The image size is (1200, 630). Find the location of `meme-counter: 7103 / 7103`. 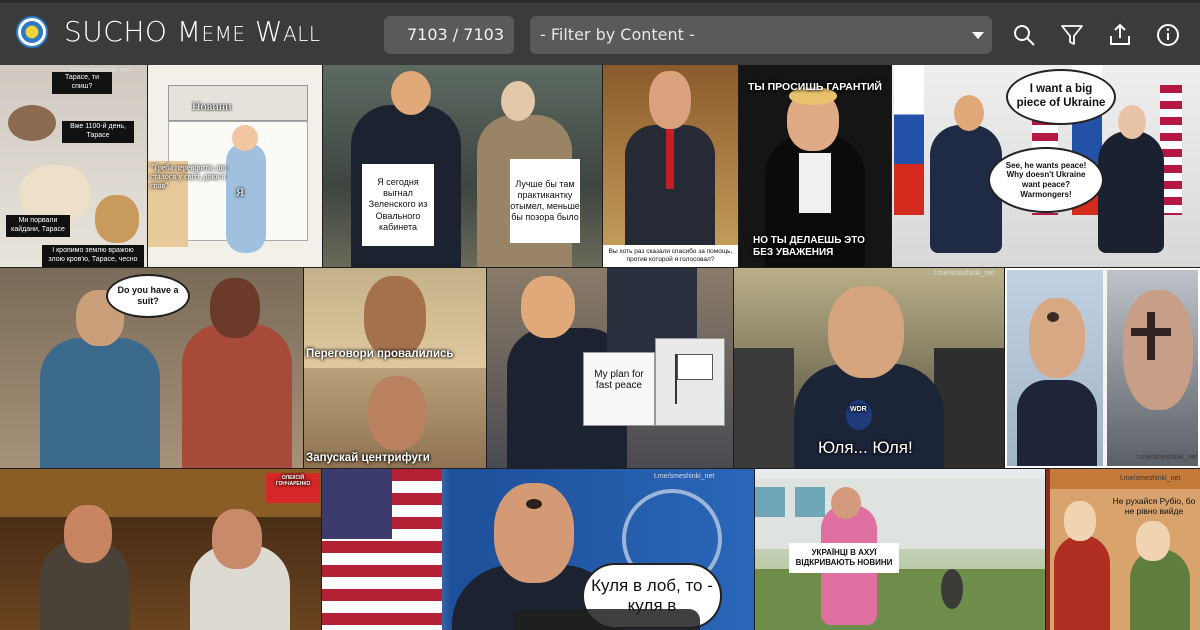

meme-counter: 7103 / 7103 is located at coordinates (449, 35).